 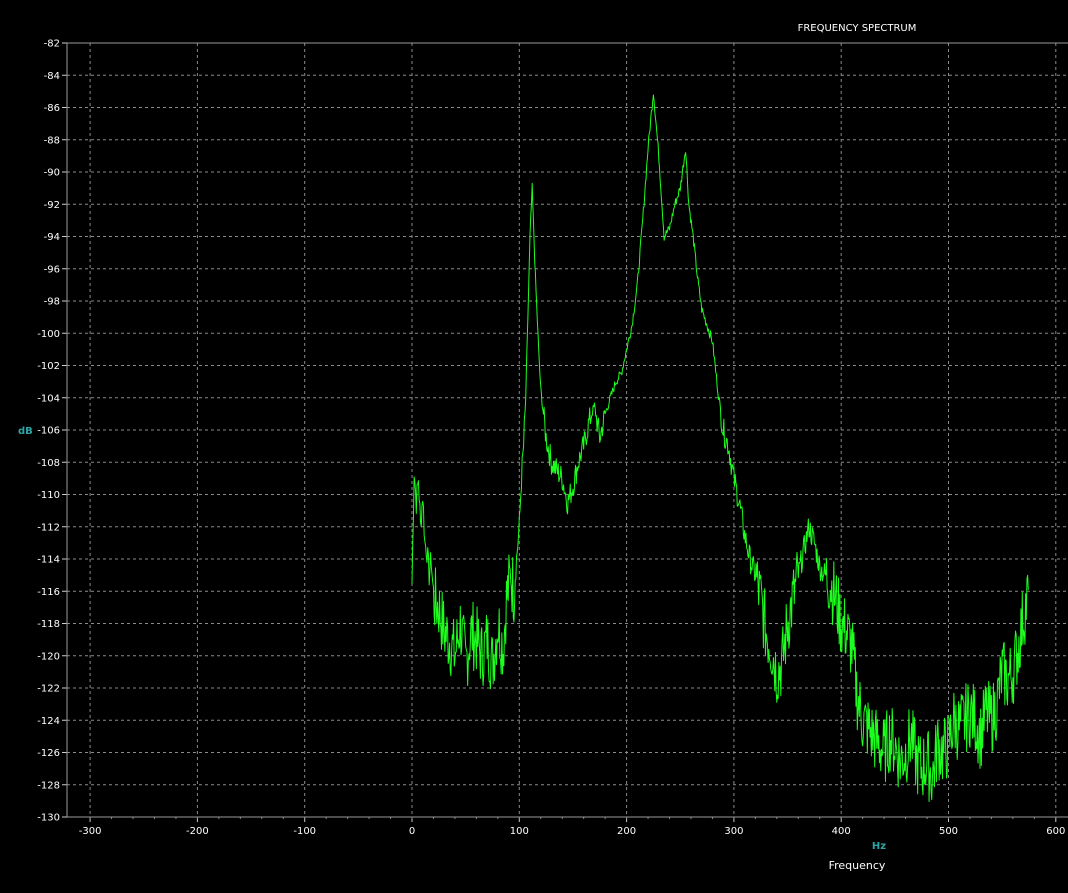 I want to click on y-tick-label: -100, so click(x=48, y=334).